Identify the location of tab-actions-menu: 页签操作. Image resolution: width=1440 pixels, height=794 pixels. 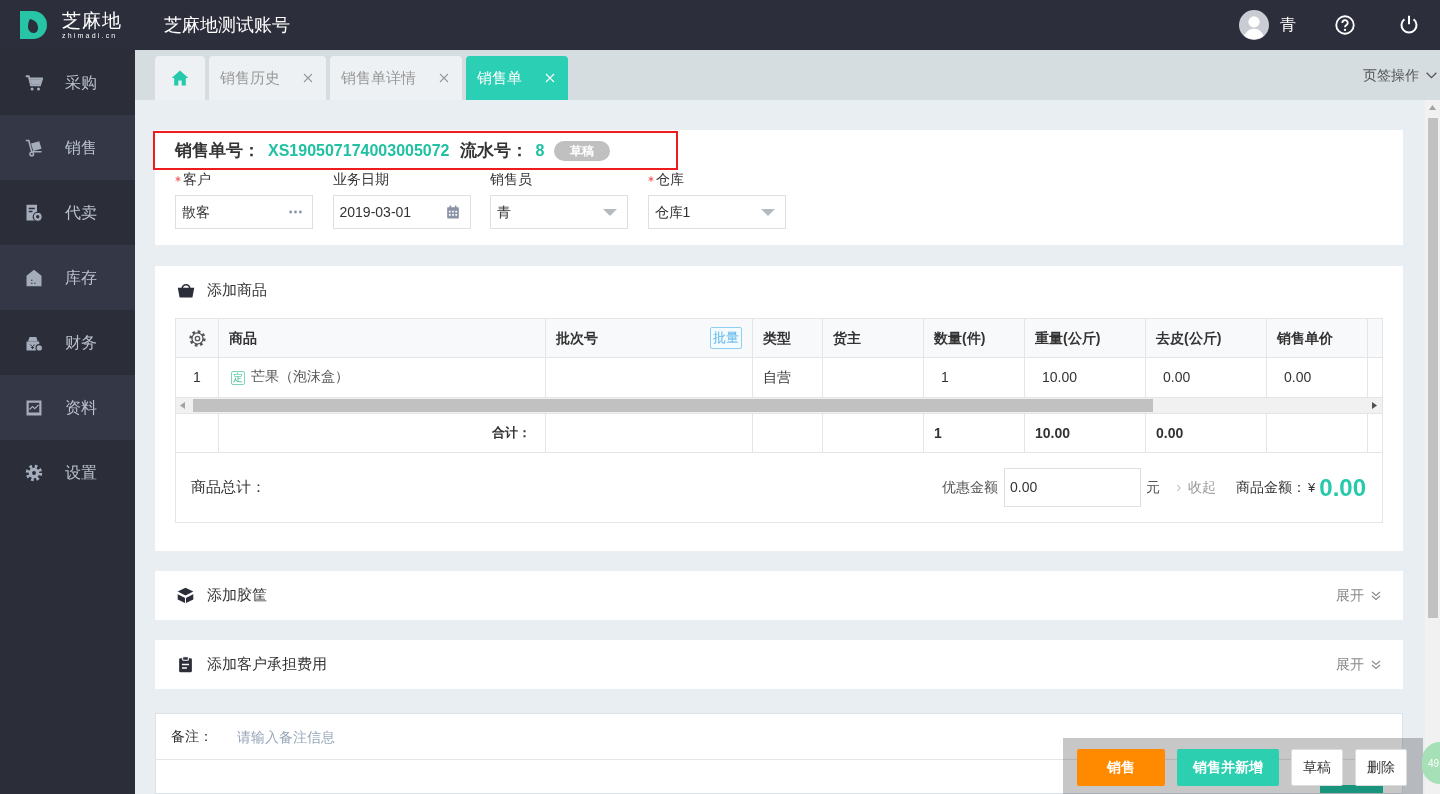
(1400, 75).